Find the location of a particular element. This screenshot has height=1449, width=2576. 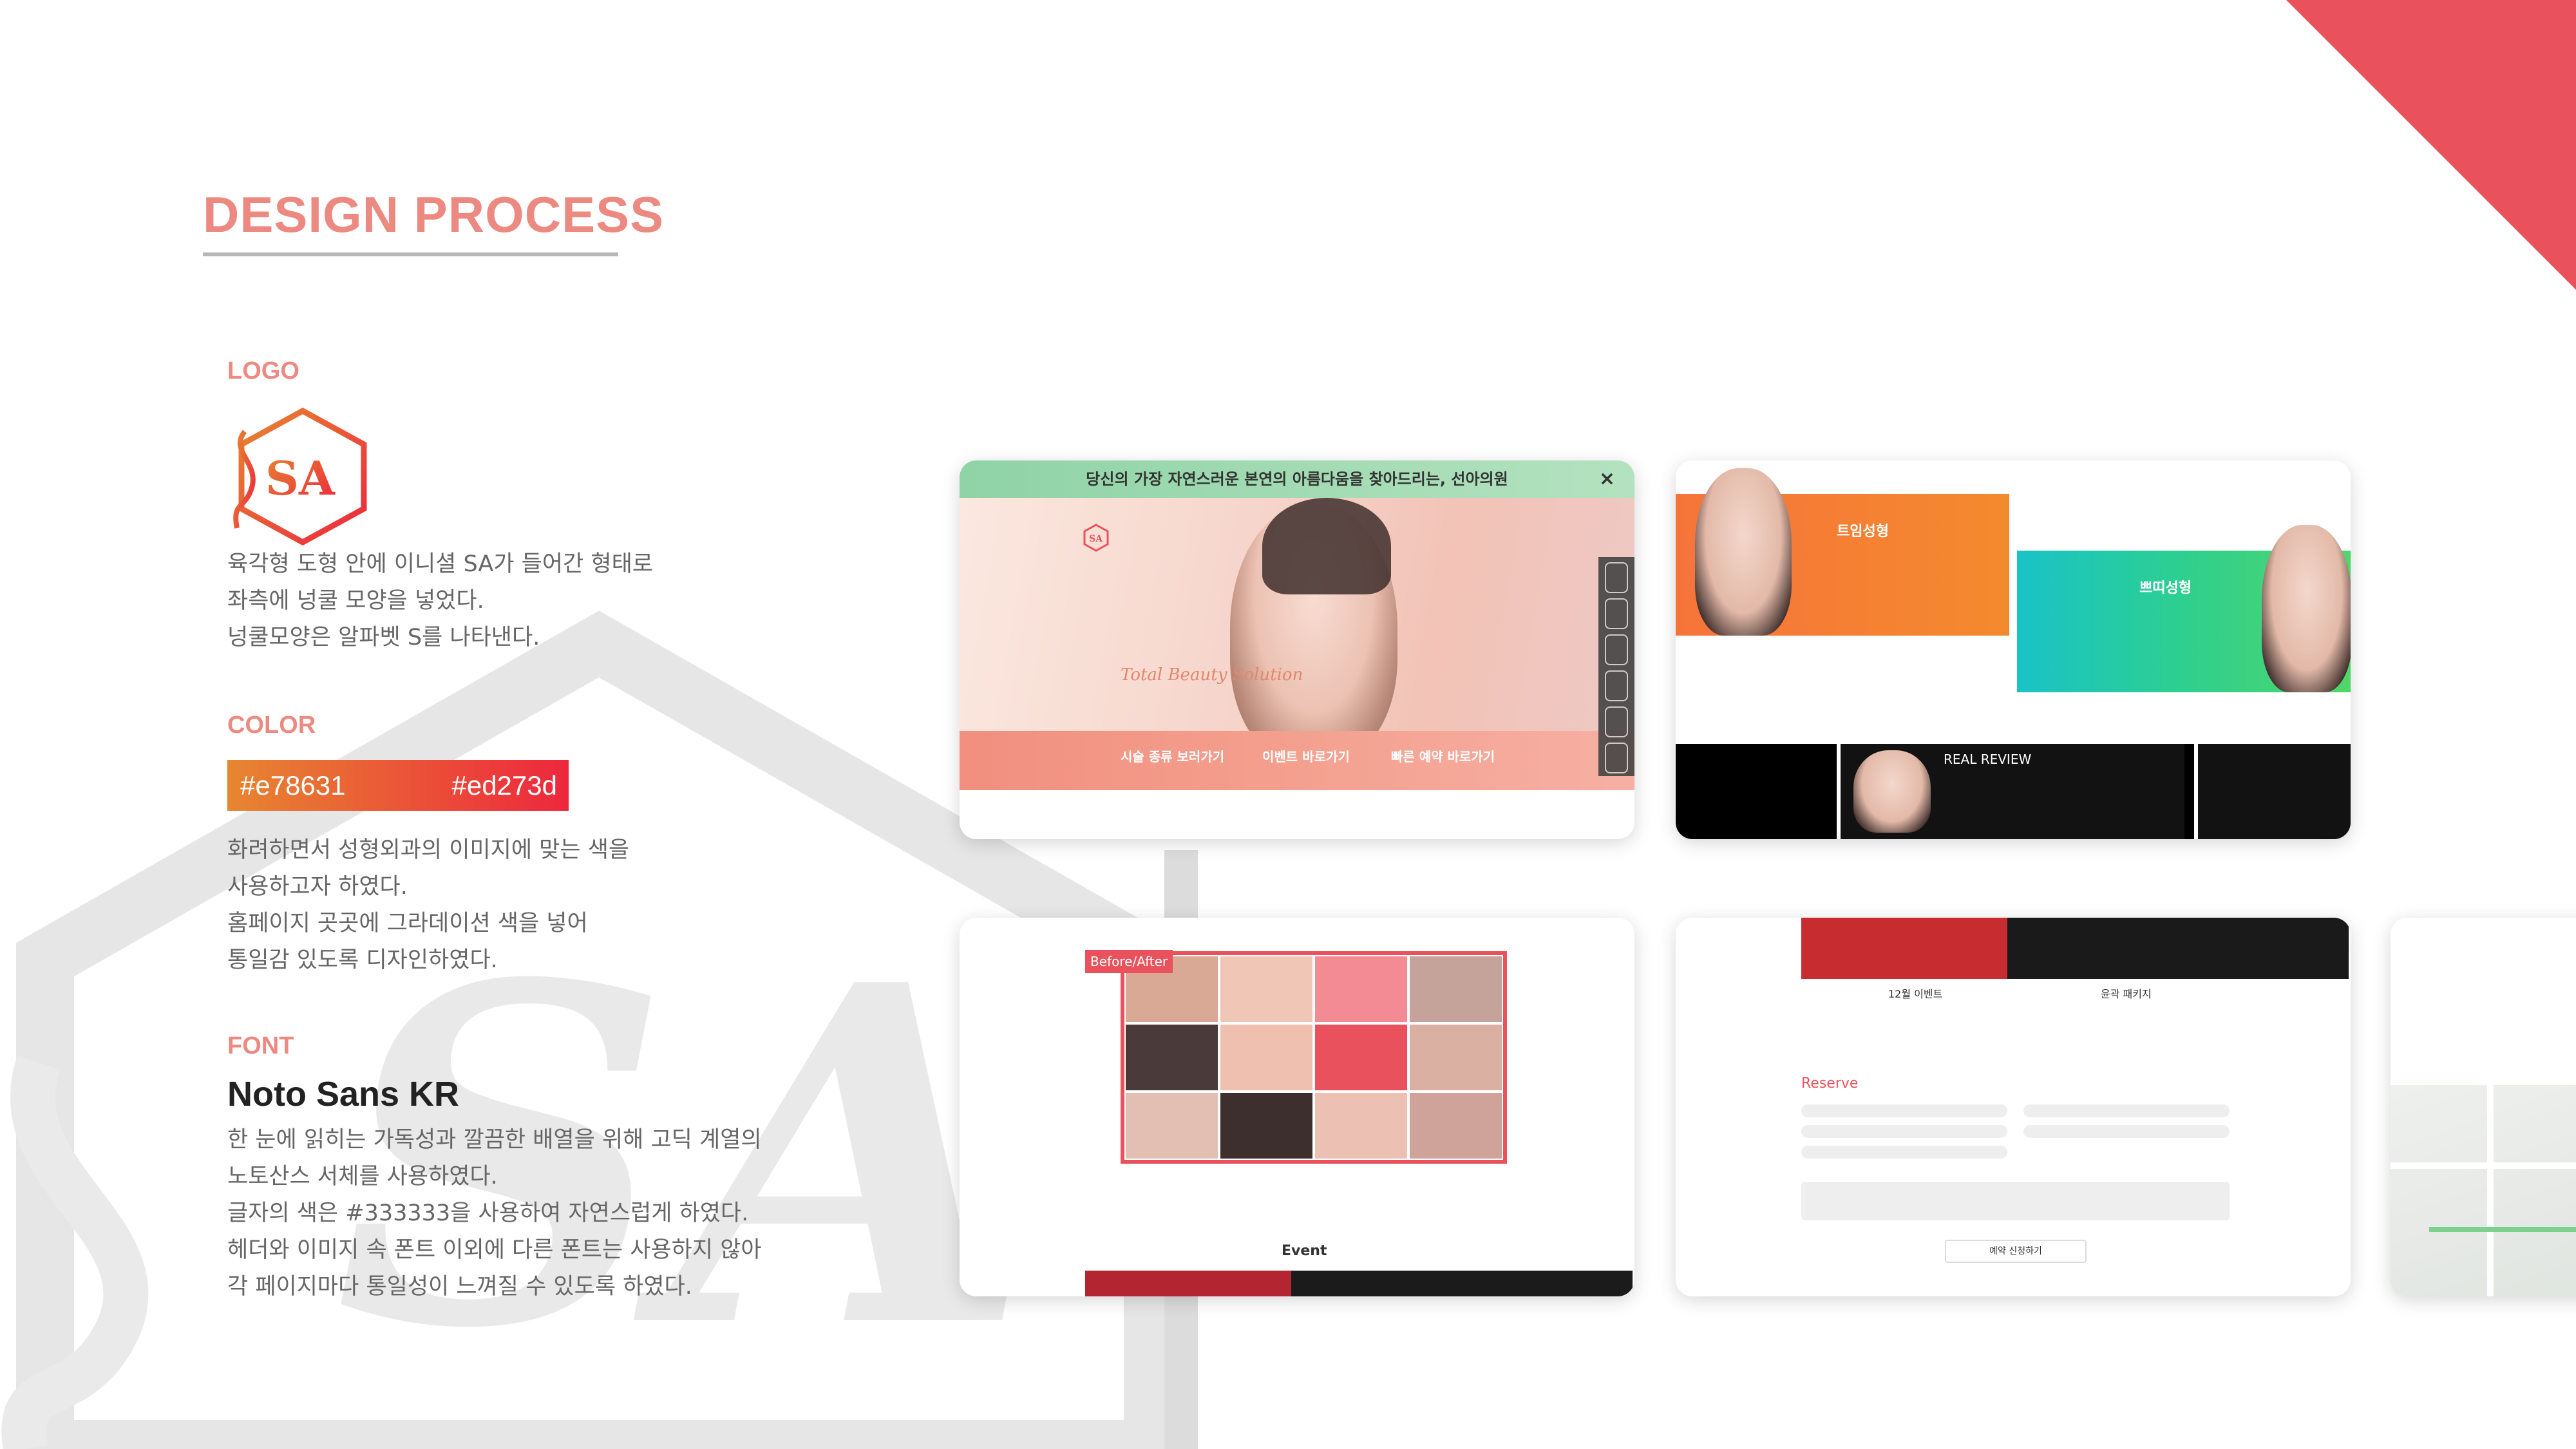

banner-teal-title: 쁘띠성형 is located at coordinates (2165, 588).